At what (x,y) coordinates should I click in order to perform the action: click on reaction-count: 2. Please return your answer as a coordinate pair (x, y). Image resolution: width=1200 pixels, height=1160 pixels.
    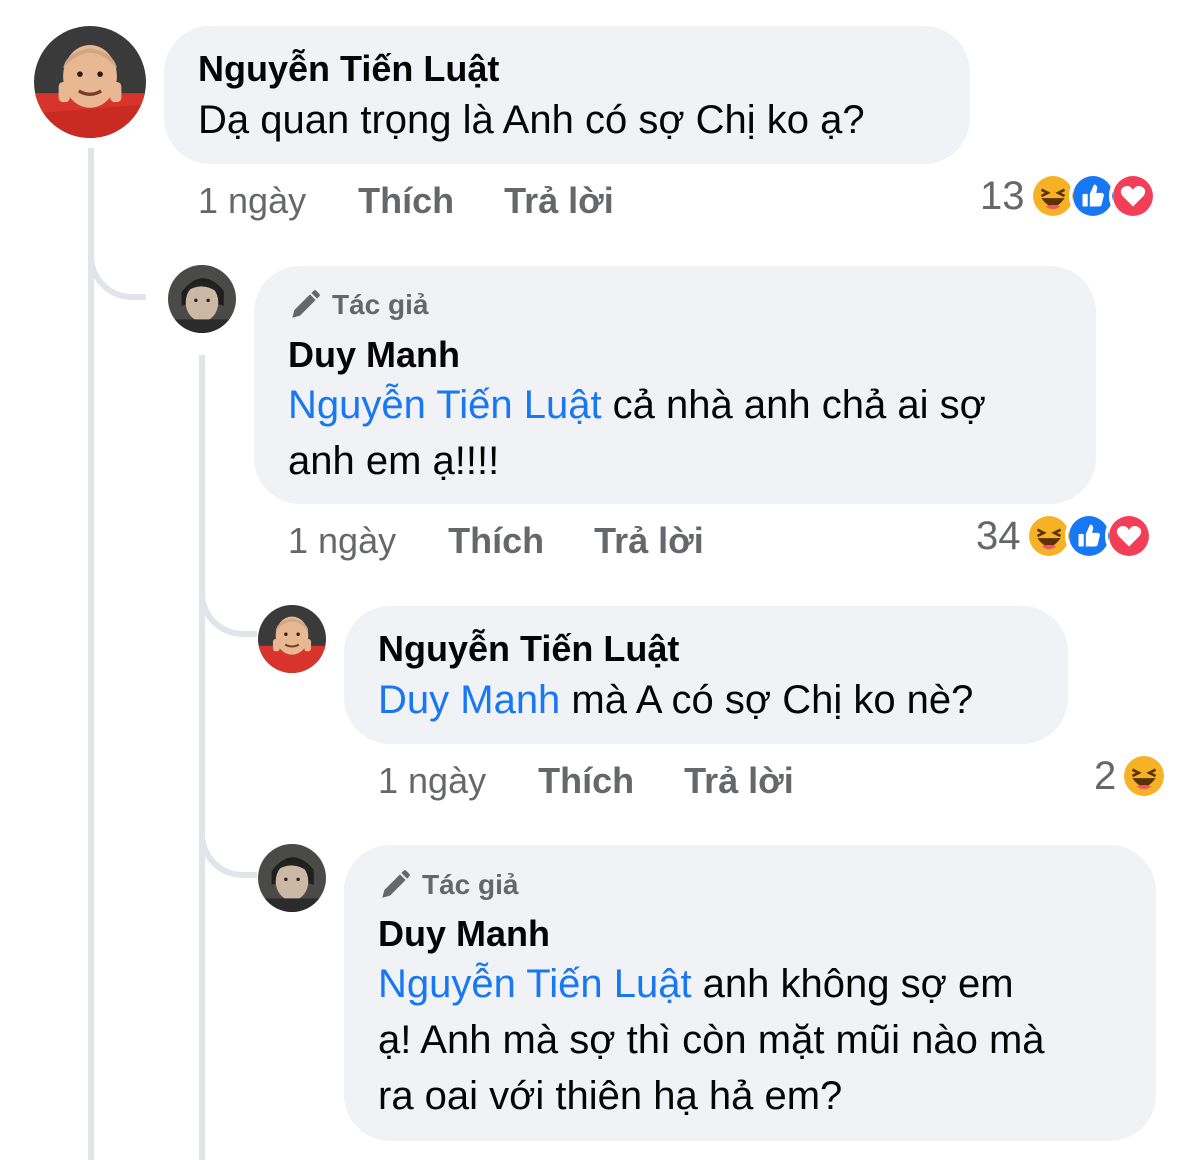
    Looking at the image, I should click on (1105, 775).